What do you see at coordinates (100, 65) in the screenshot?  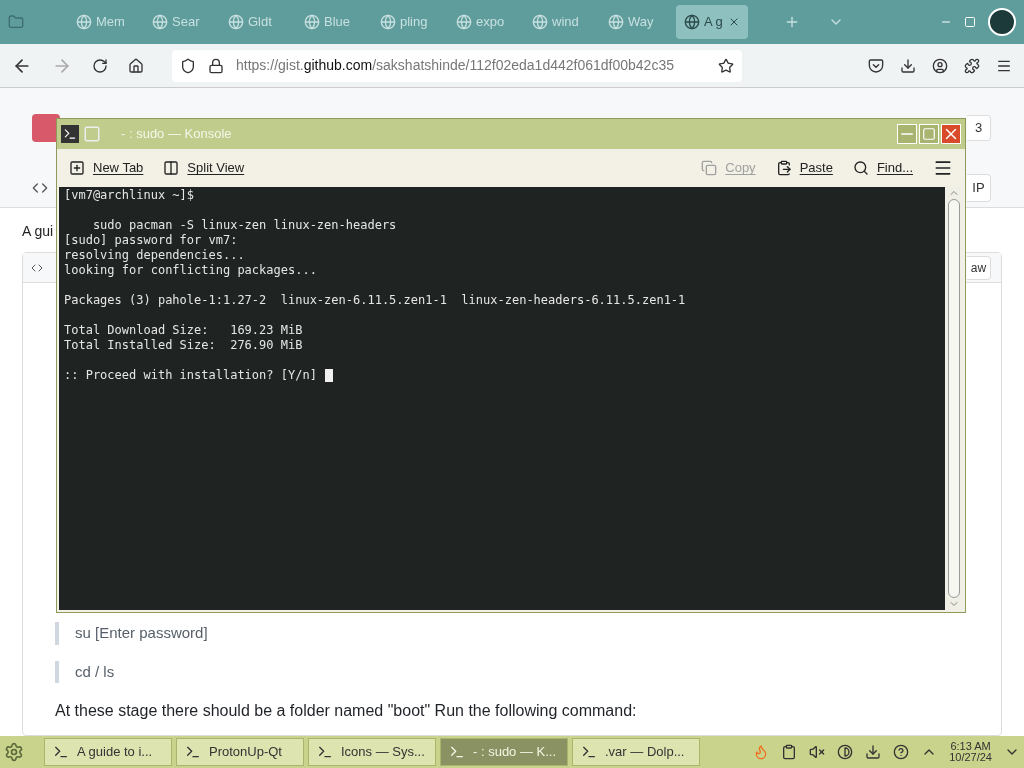 I see `reload-icon` at bounding box center [100, 65].